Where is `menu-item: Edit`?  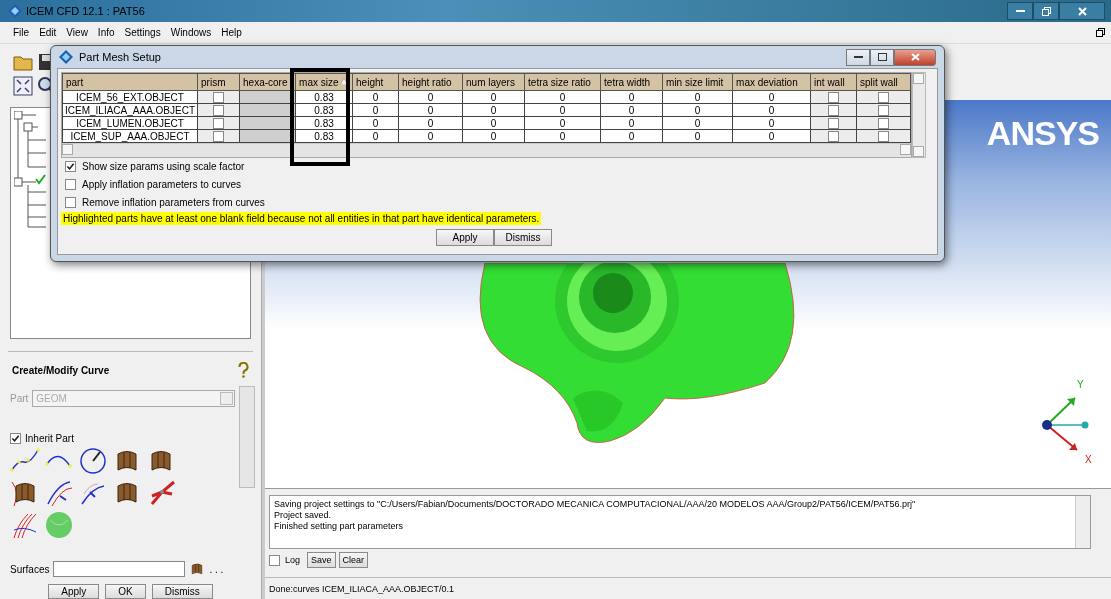
menu-item: Edit is located at coordinates (48, 32).